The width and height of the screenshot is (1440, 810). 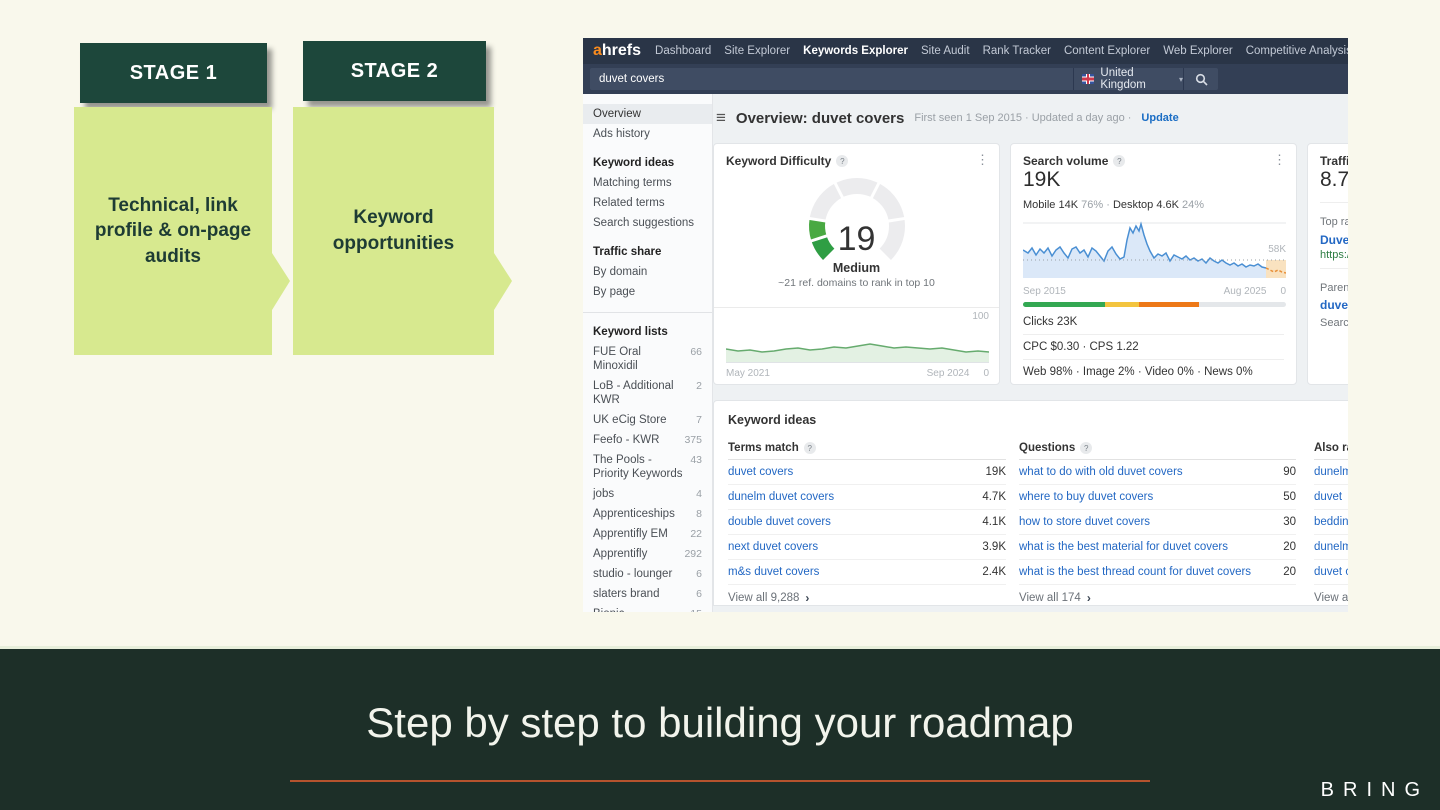 I want to click on tp-top-page-url: https://, so click(x=1334, y=255).